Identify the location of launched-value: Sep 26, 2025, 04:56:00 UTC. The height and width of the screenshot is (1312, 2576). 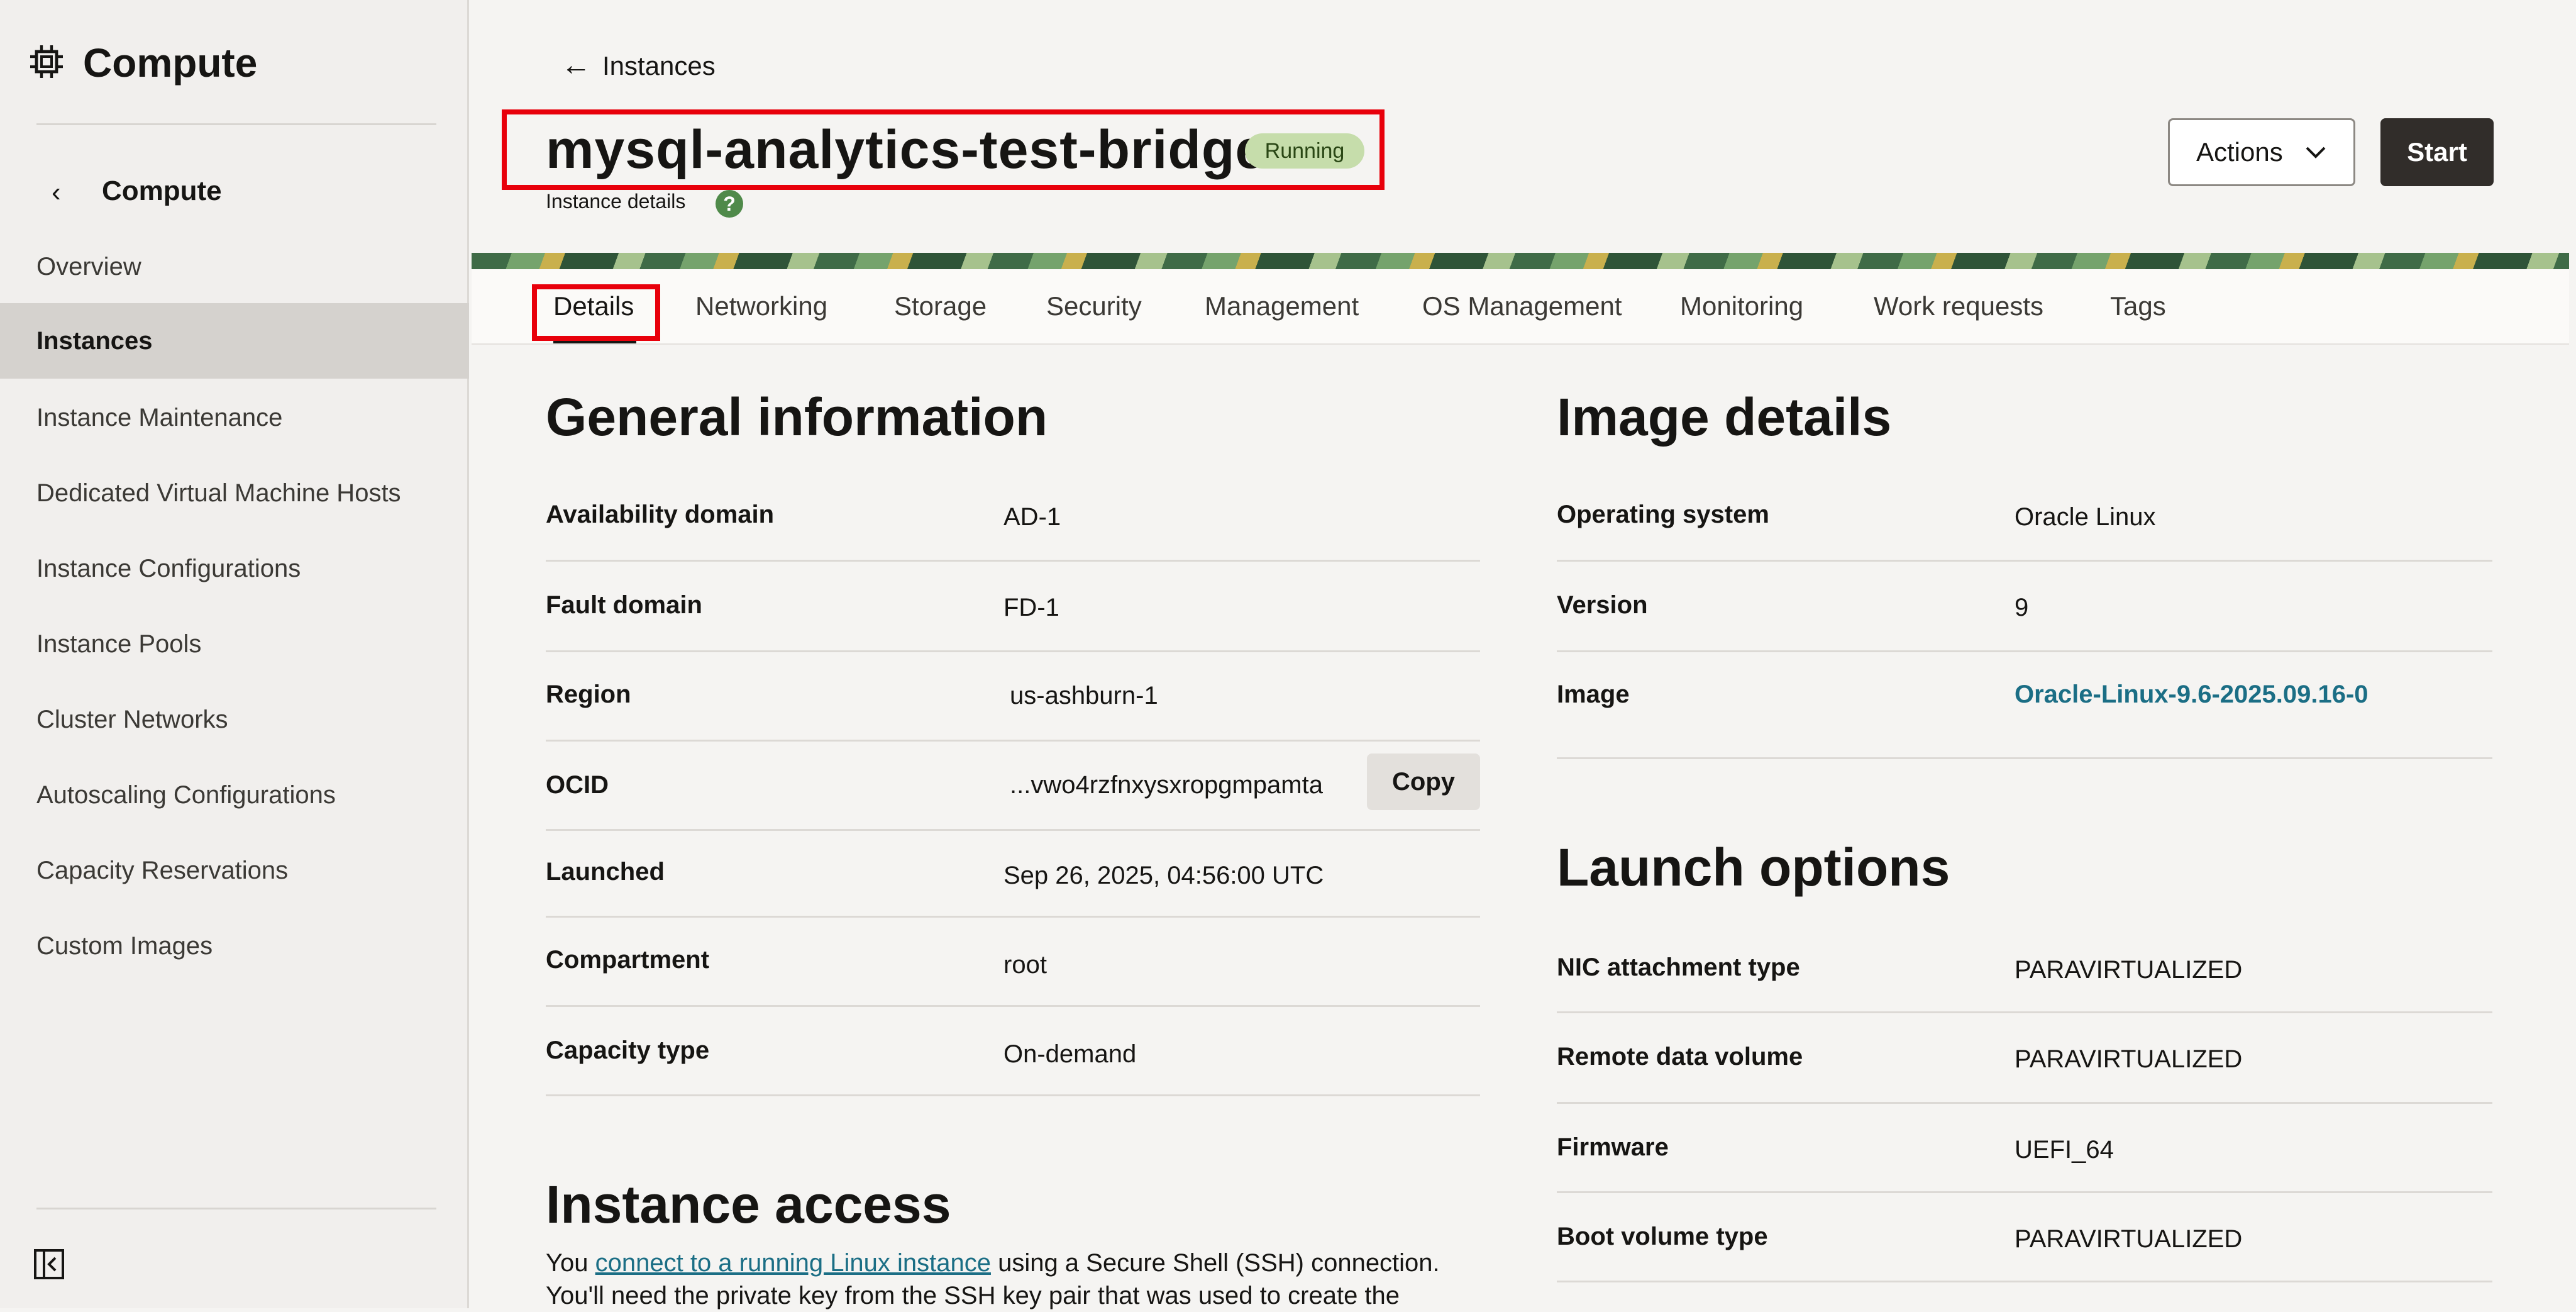
(1163, 875).